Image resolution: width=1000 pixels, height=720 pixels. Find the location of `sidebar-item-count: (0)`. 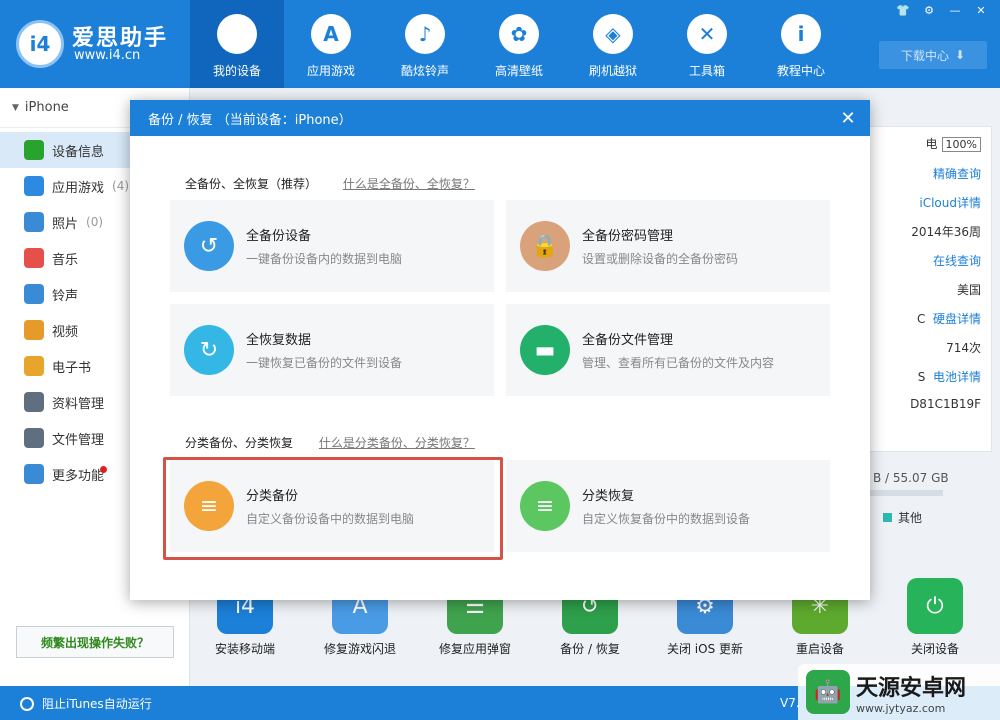

sidebar-item-count: (0) is located at coordinates (95, 222).